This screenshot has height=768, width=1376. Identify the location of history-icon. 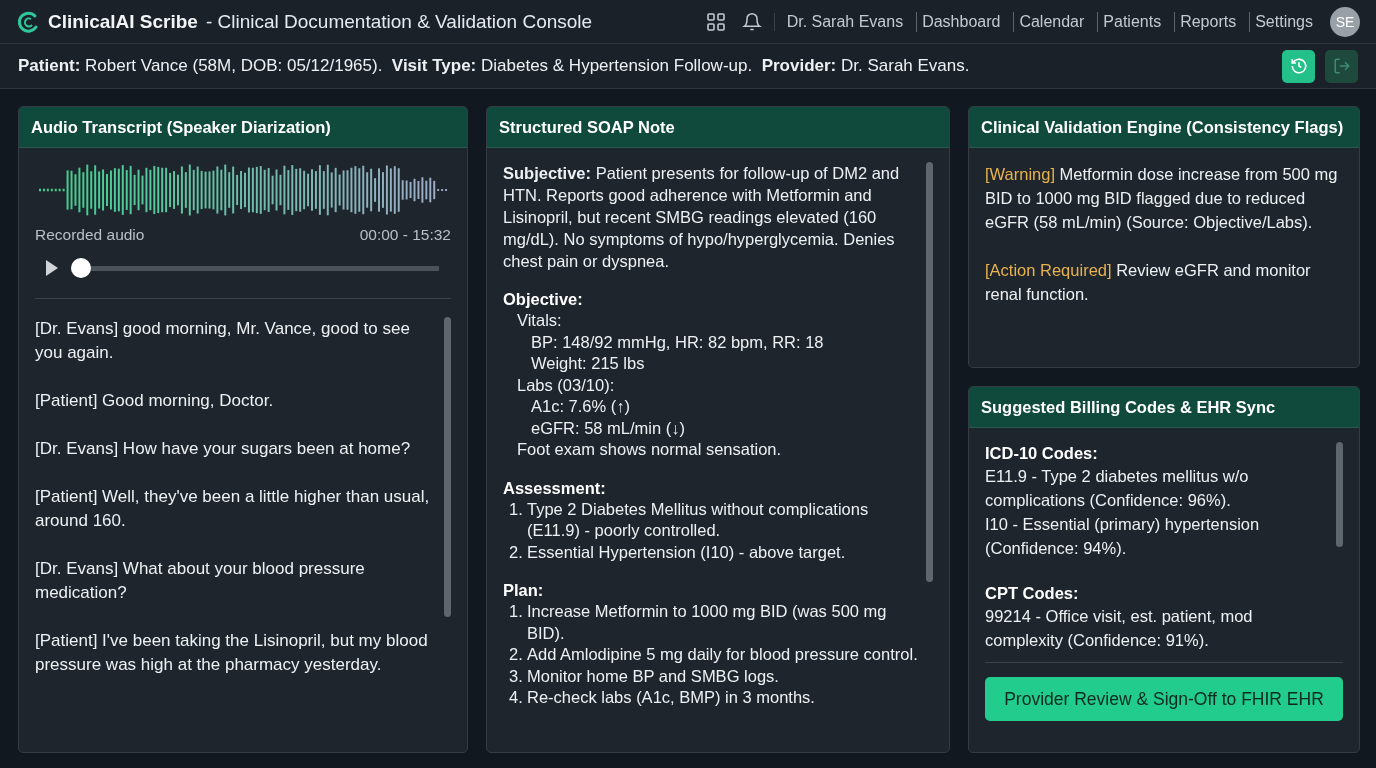
(1298, 66).